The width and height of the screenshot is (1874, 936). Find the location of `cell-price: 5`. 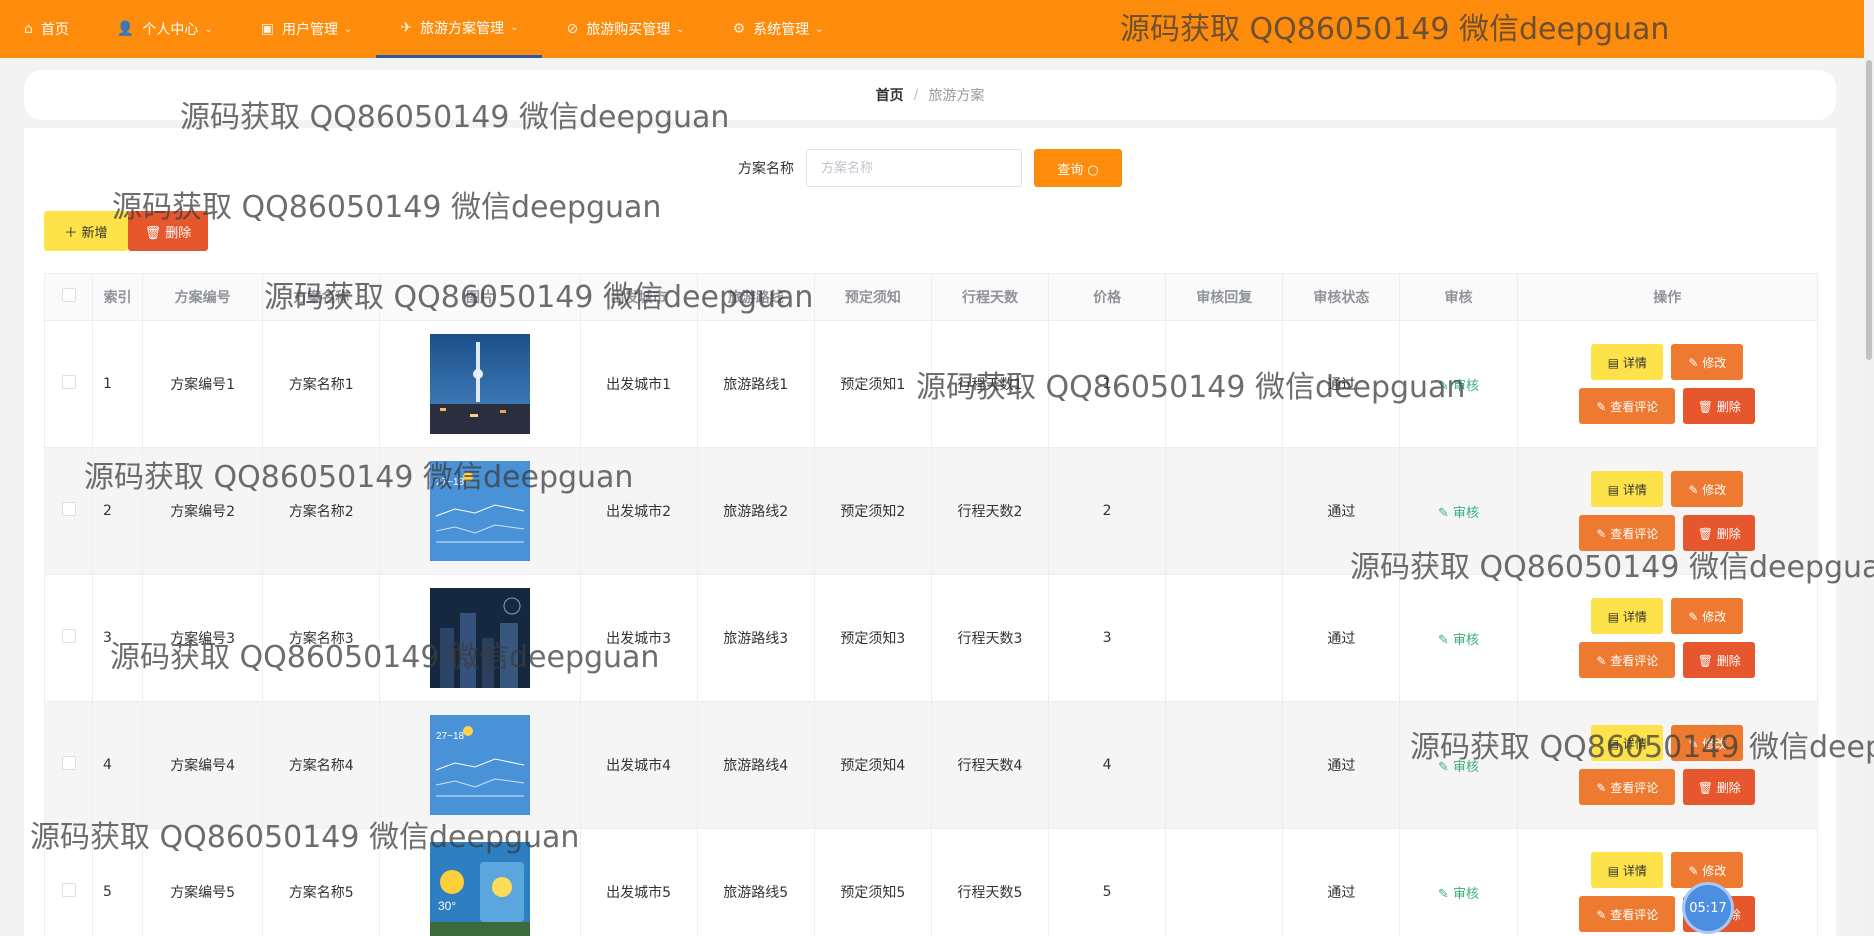

cell-price: 5 is located at coordinates (1107, 882).